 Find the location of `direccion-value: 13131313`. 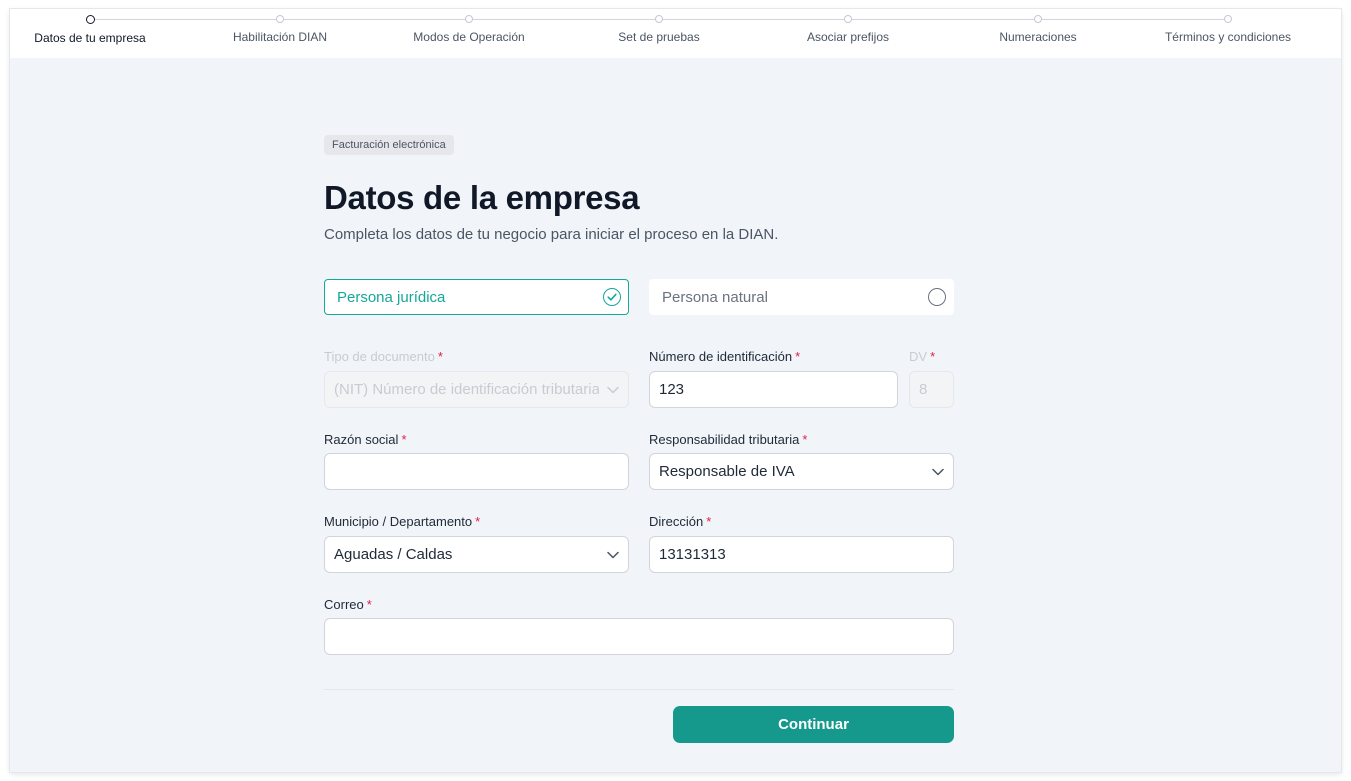

direccion-value: 13131313 is located at coordinates (692, 554).